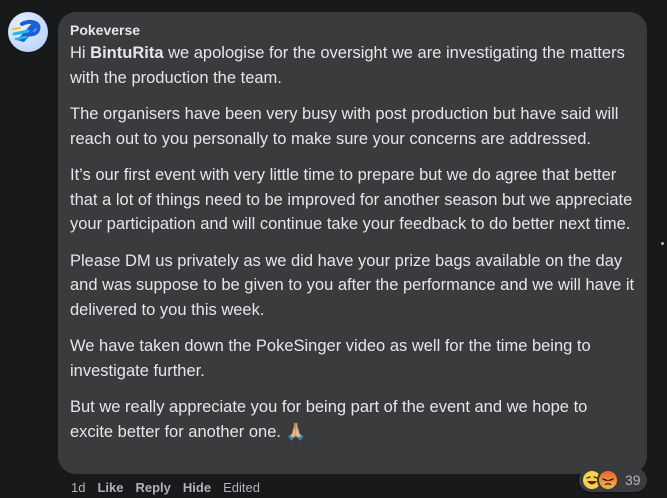 The height and width of the screenshot is (498, 667). I want to click on scroll-indicator, so click(662, 243).